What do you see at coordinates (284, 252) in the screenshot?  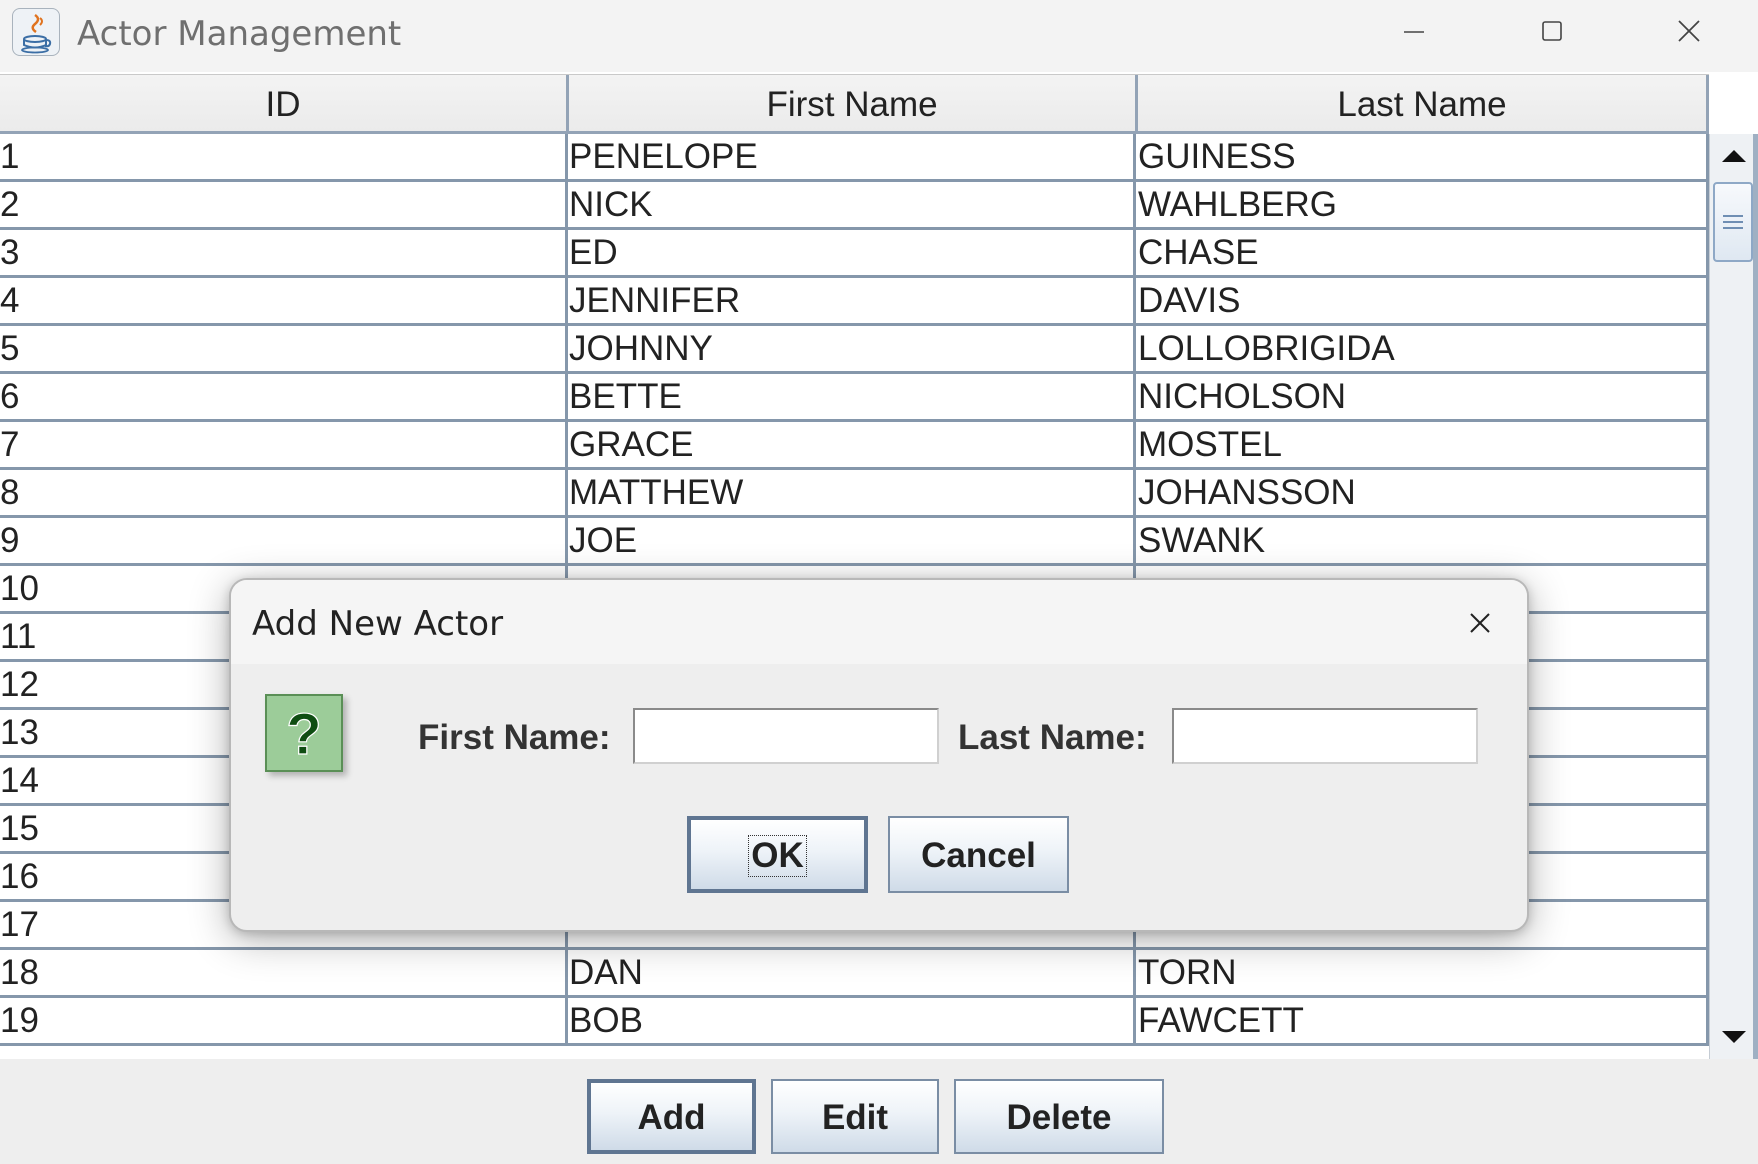 I see `cell-id: 3` at bounding box center [284, 252].